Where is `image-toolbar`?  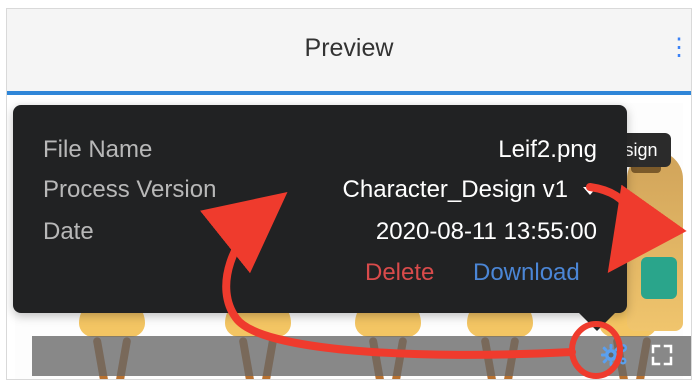 image-toolbar is located at coordinates (361, 356).